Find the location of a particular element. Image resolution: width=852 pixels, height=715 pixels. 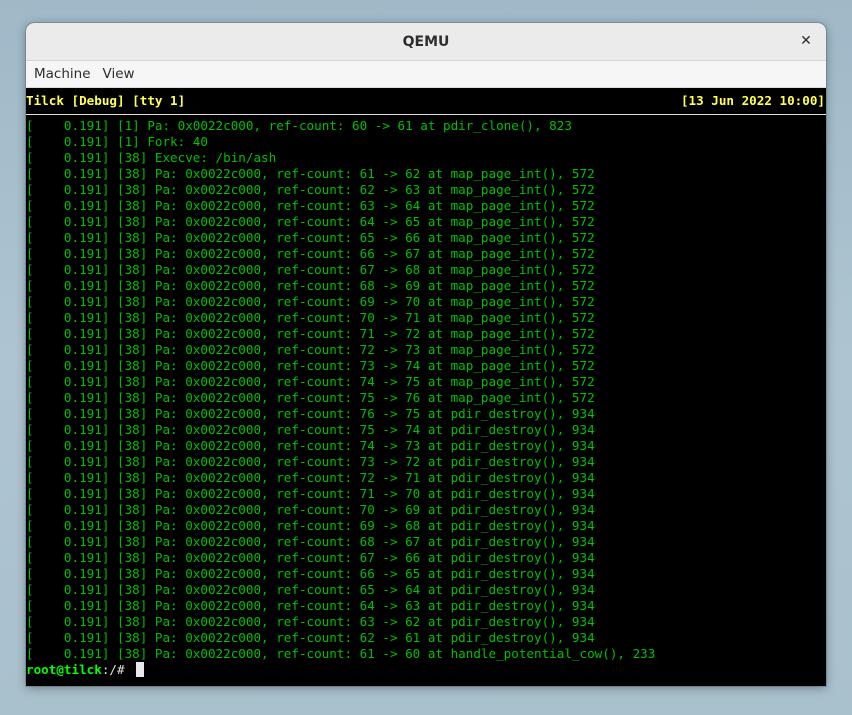

title-bar: QEMU ✕ is located at coordinates (426, 42).